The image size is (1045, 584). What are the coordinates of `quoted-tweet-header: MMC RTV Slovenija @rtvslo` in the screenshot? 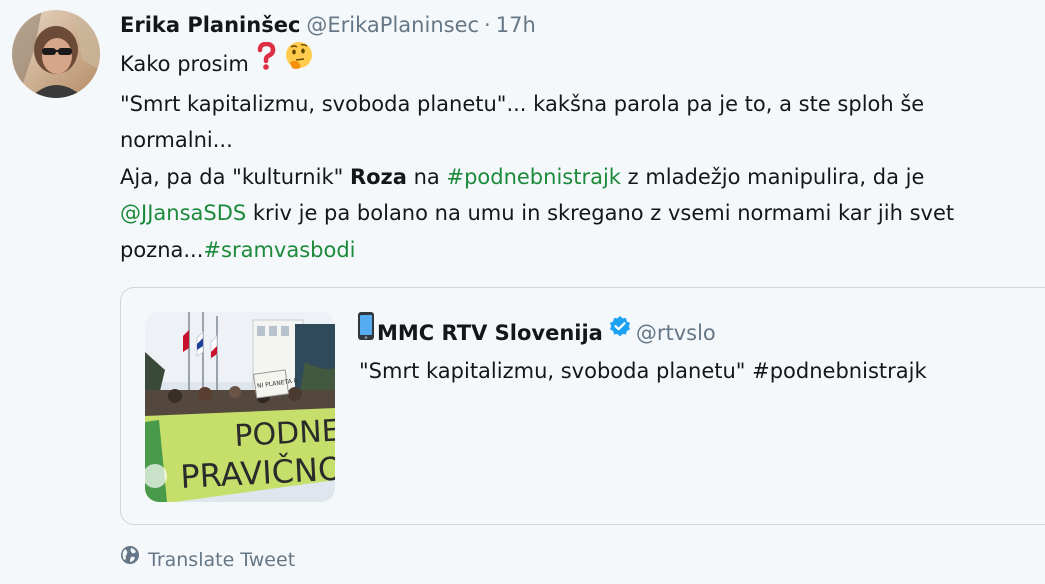 It's located at (536, 332).